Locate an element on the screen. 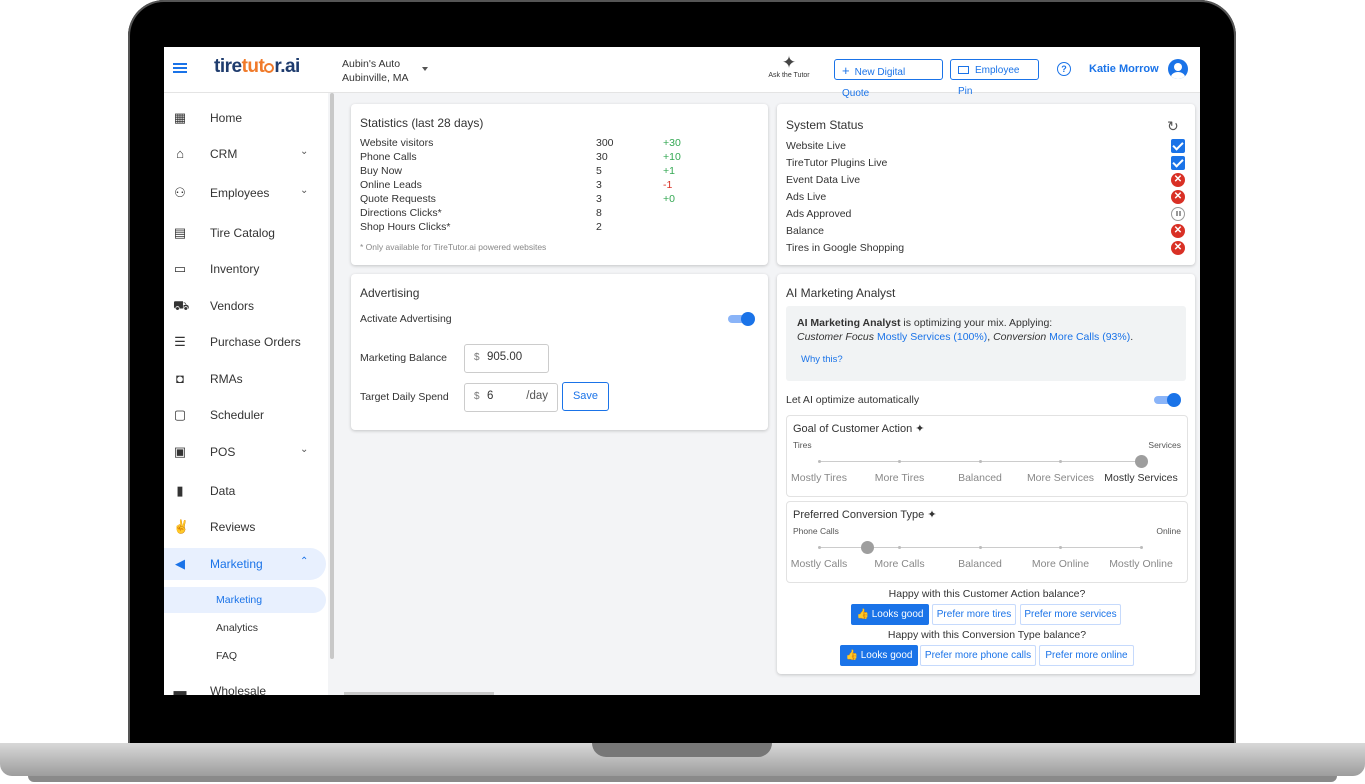 The height and width of the screenshot is (784, 1365). return-icon: ◘ is located at coordinates (180, 378).